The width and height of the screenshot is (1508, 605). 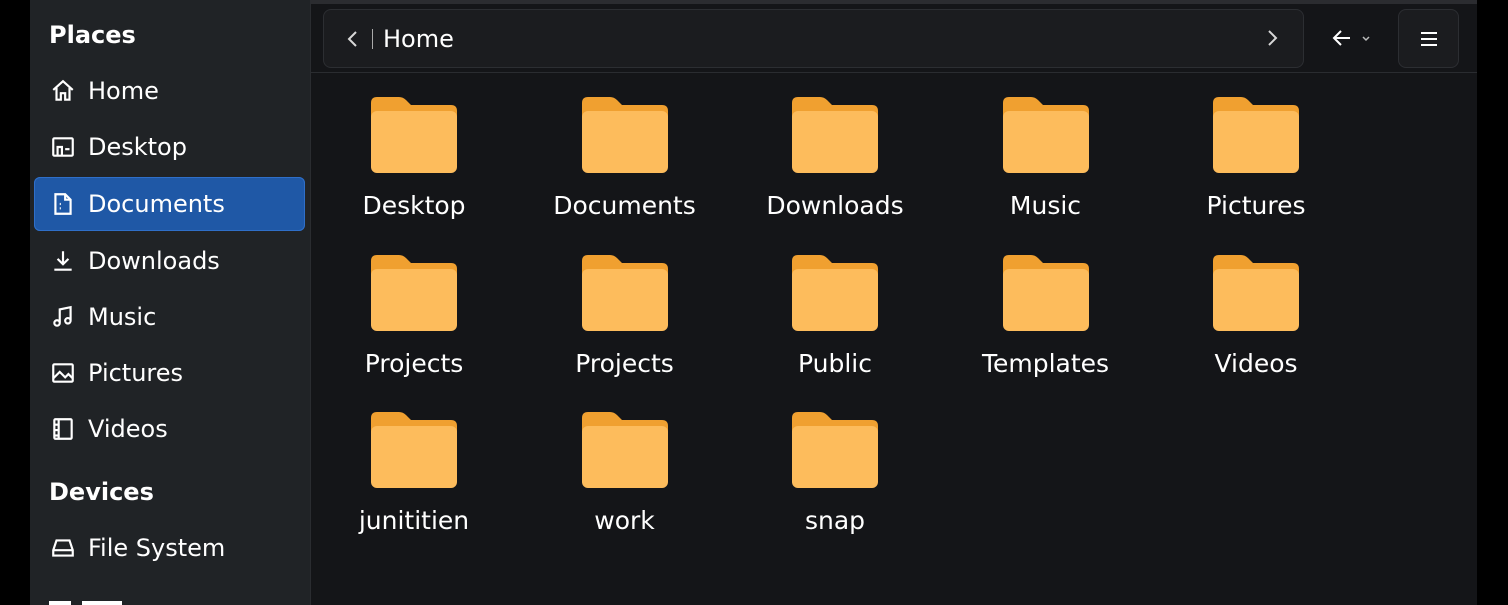 I want to click on folder-label: Desktop, so click(x=414, y=205).